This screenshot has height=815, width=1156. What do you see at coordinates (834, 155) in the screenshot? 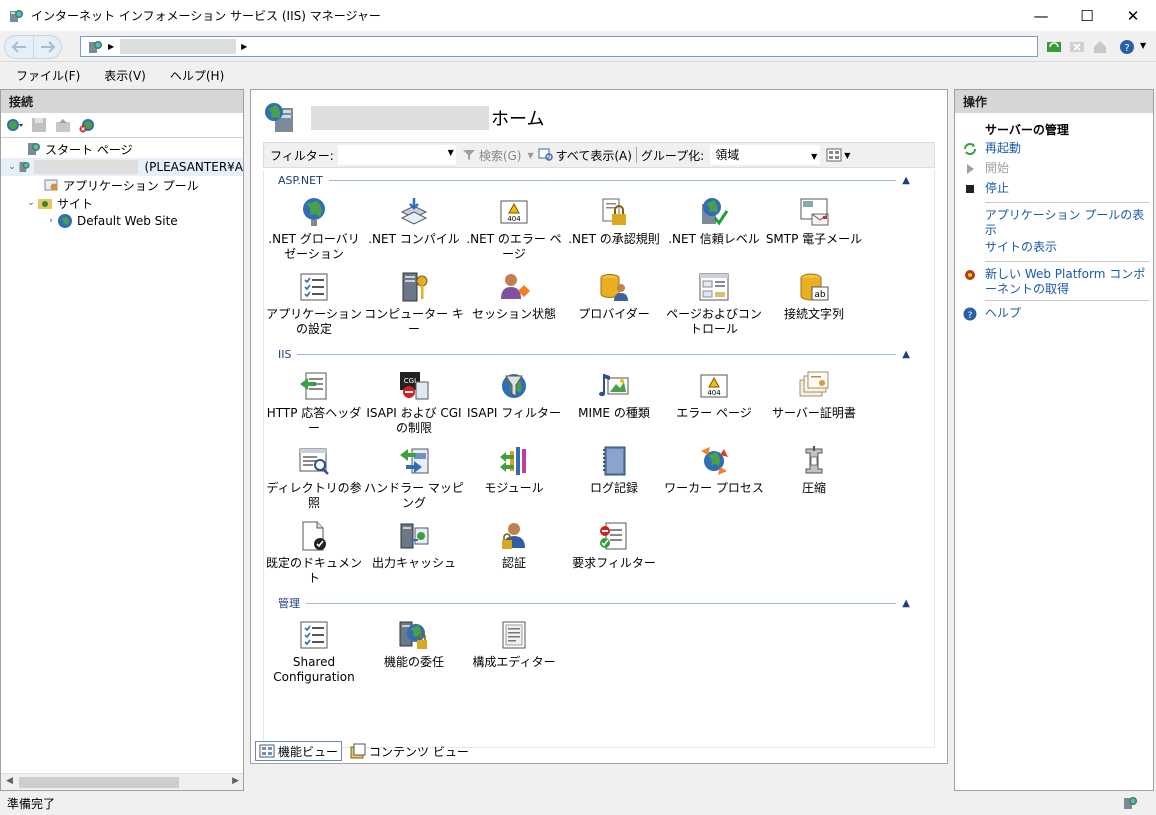
I see `view-mode-icon` at bounding box center [834, 155].